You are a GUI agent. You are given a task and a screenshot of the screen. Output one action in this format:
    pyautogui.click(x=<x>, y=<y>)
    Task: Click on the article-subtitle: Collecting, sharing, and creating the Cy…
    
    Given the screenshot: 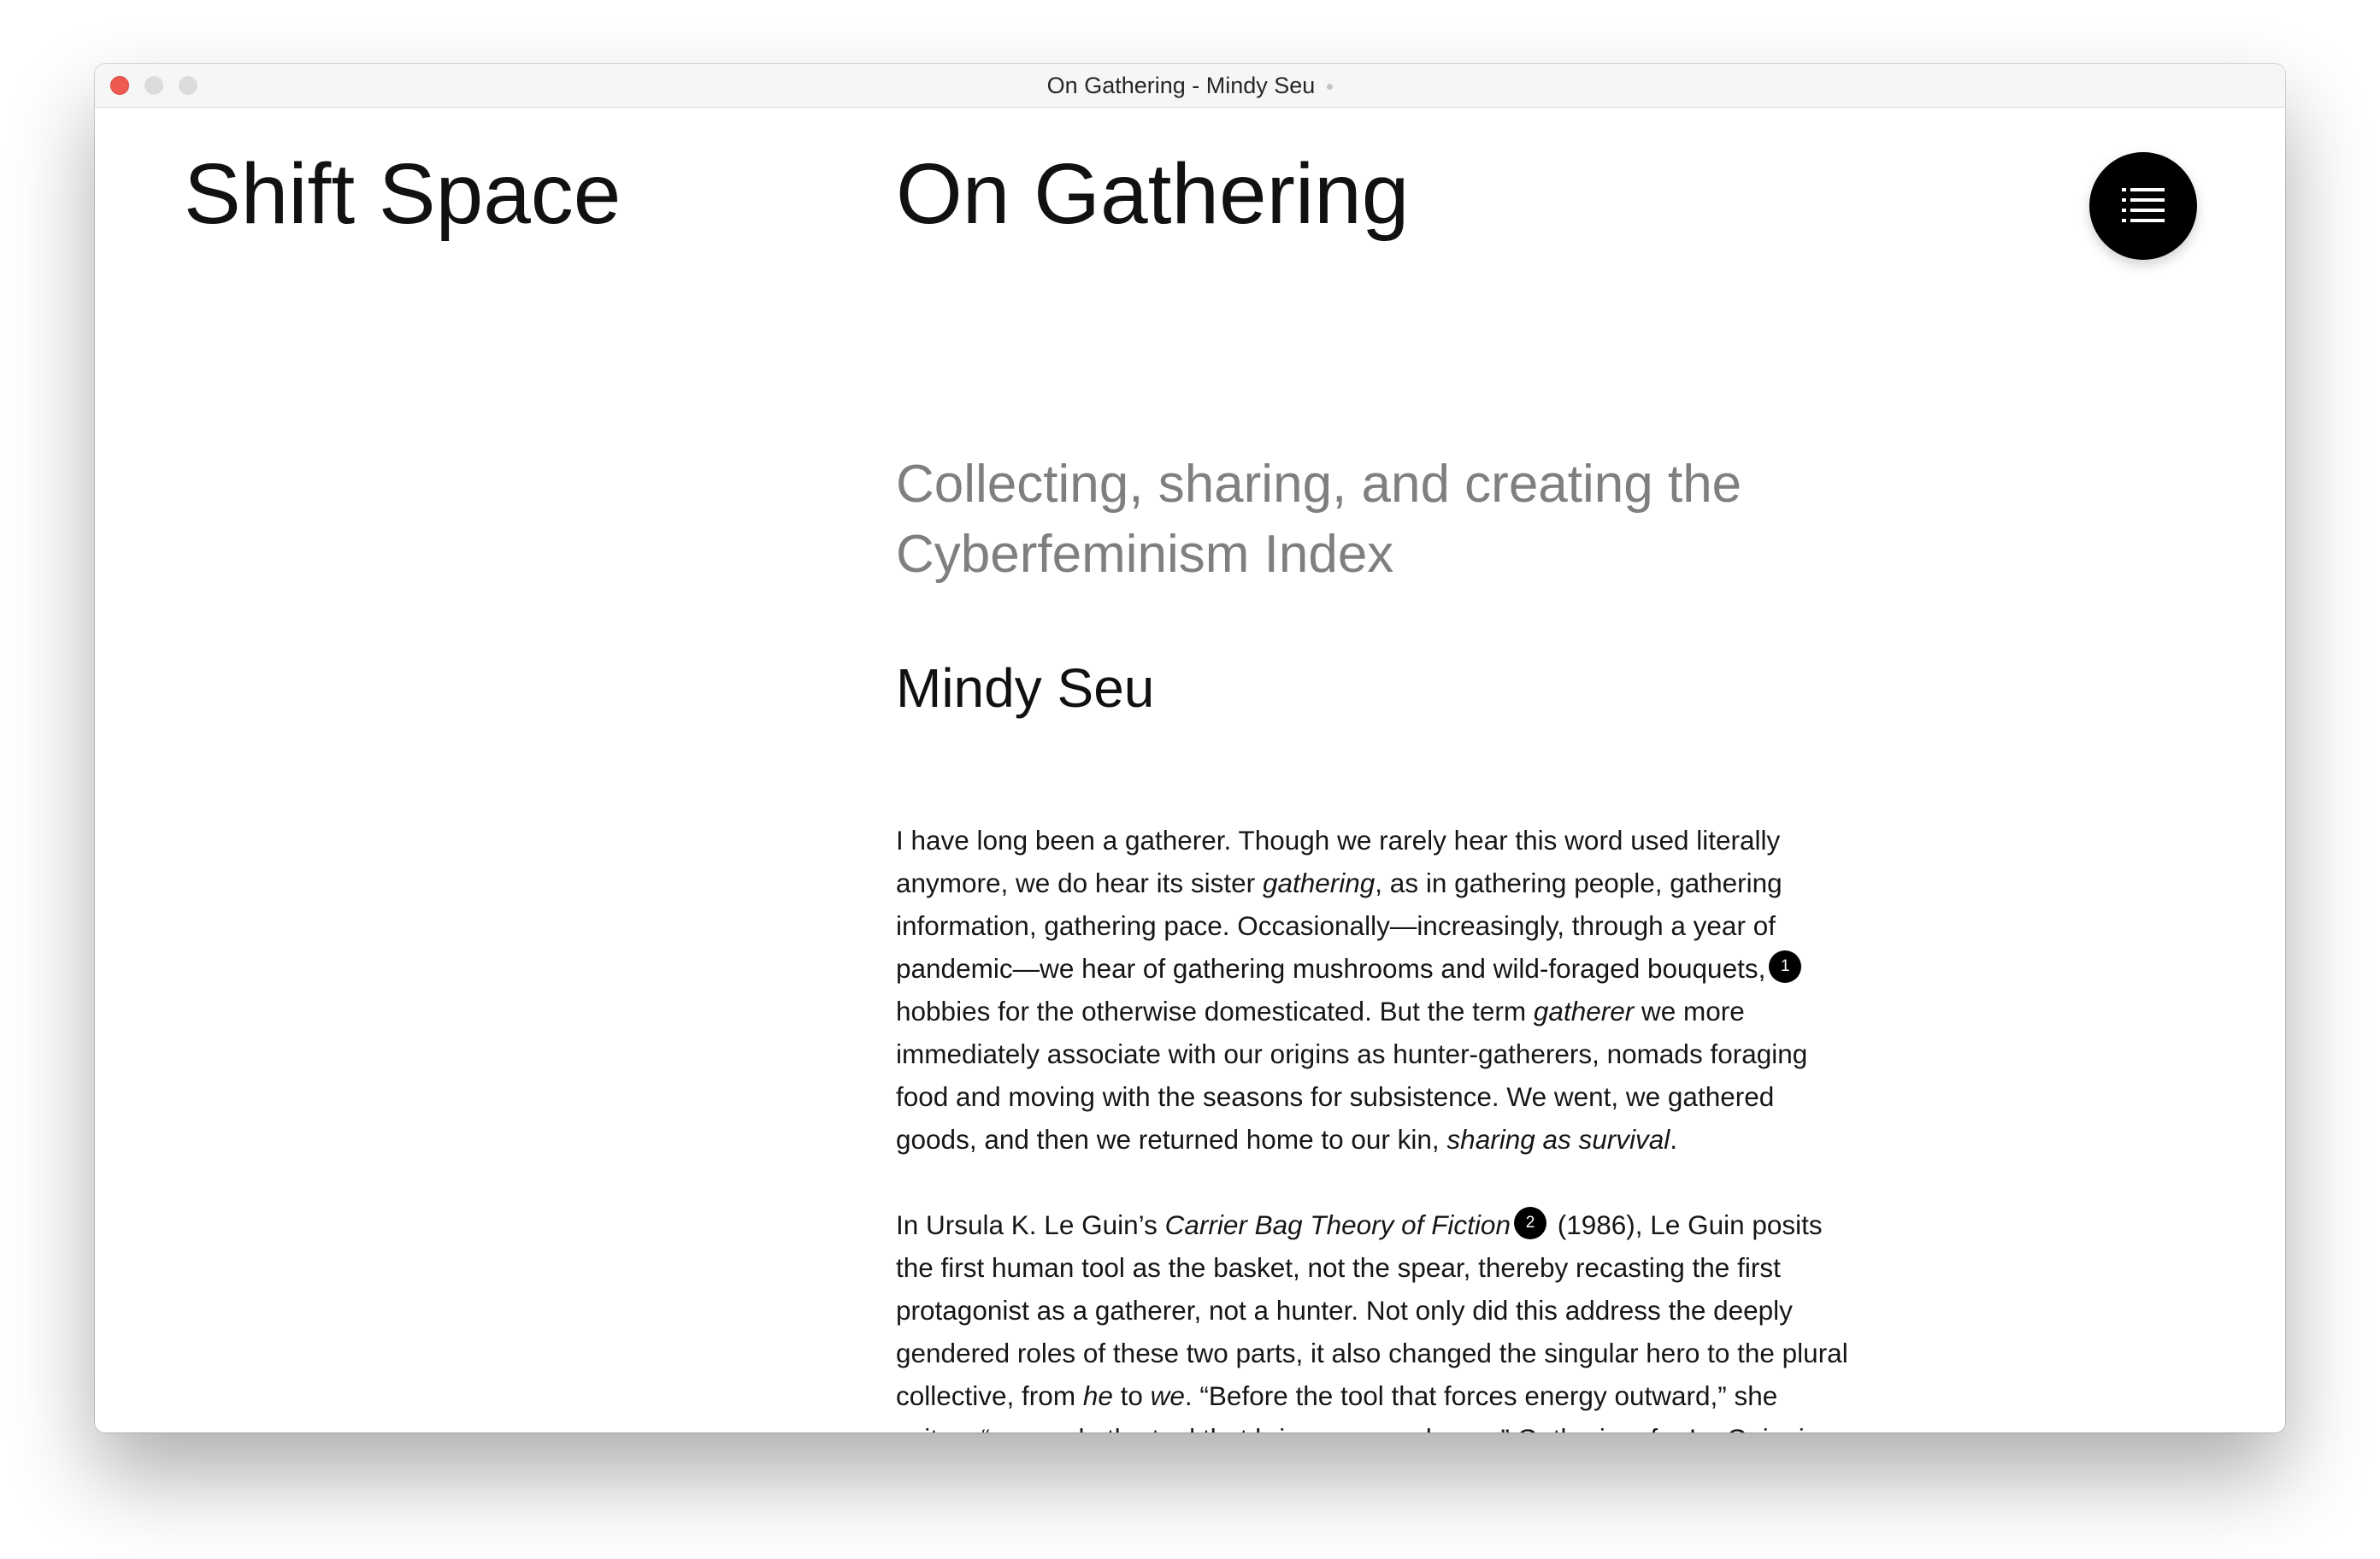 What is the action you would take?
    pyautogui.click(x=1319, y=519)
    